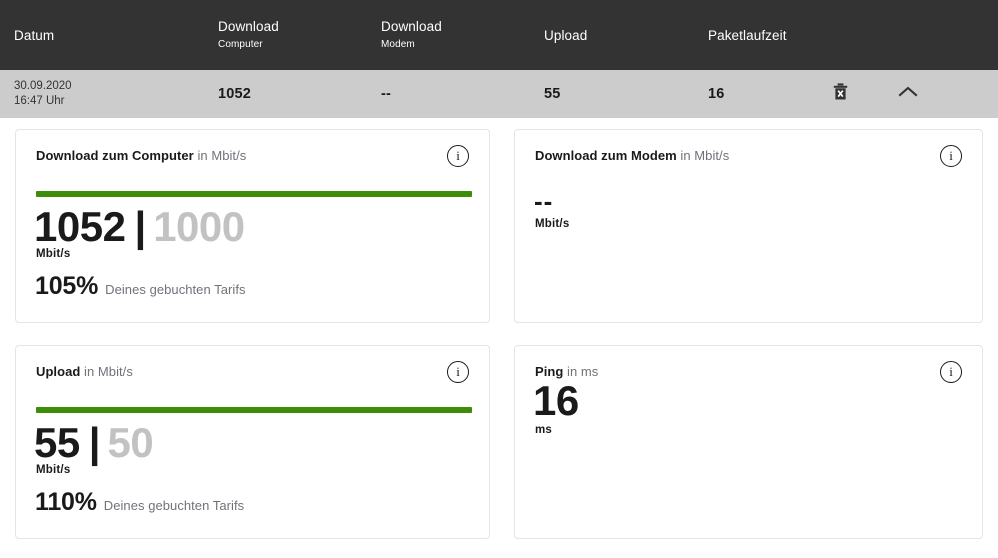 This screenshot has height=558, width=998. Describe the element at coordinates (499, 94) in the screenshot. I see `table-row: 30.09.2020 16:47 Uhr 1052 -- 55 16` at that location.